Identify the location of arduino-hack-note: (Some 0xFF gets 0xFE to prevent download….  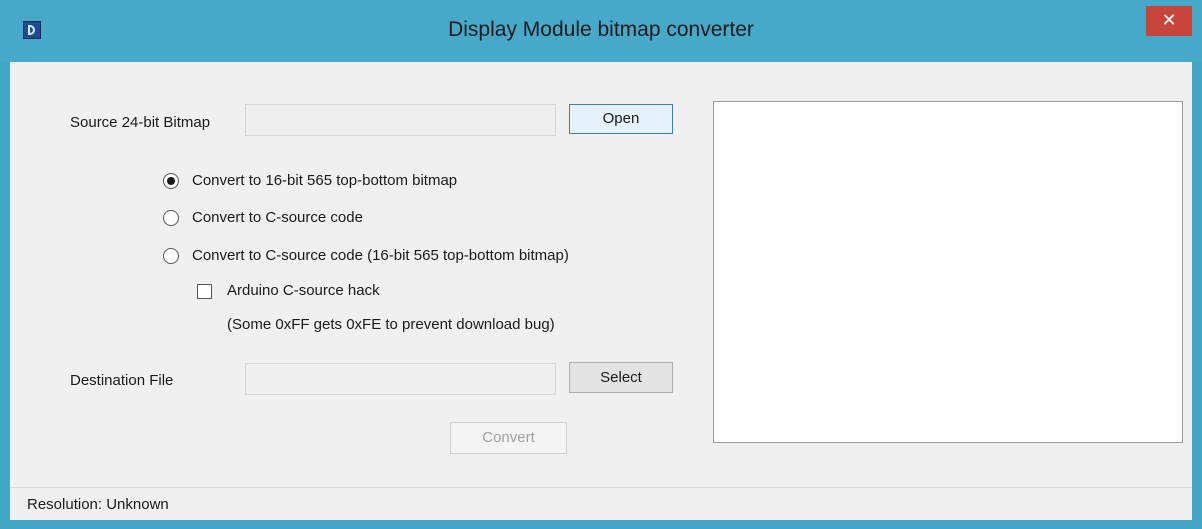
(391, 324).